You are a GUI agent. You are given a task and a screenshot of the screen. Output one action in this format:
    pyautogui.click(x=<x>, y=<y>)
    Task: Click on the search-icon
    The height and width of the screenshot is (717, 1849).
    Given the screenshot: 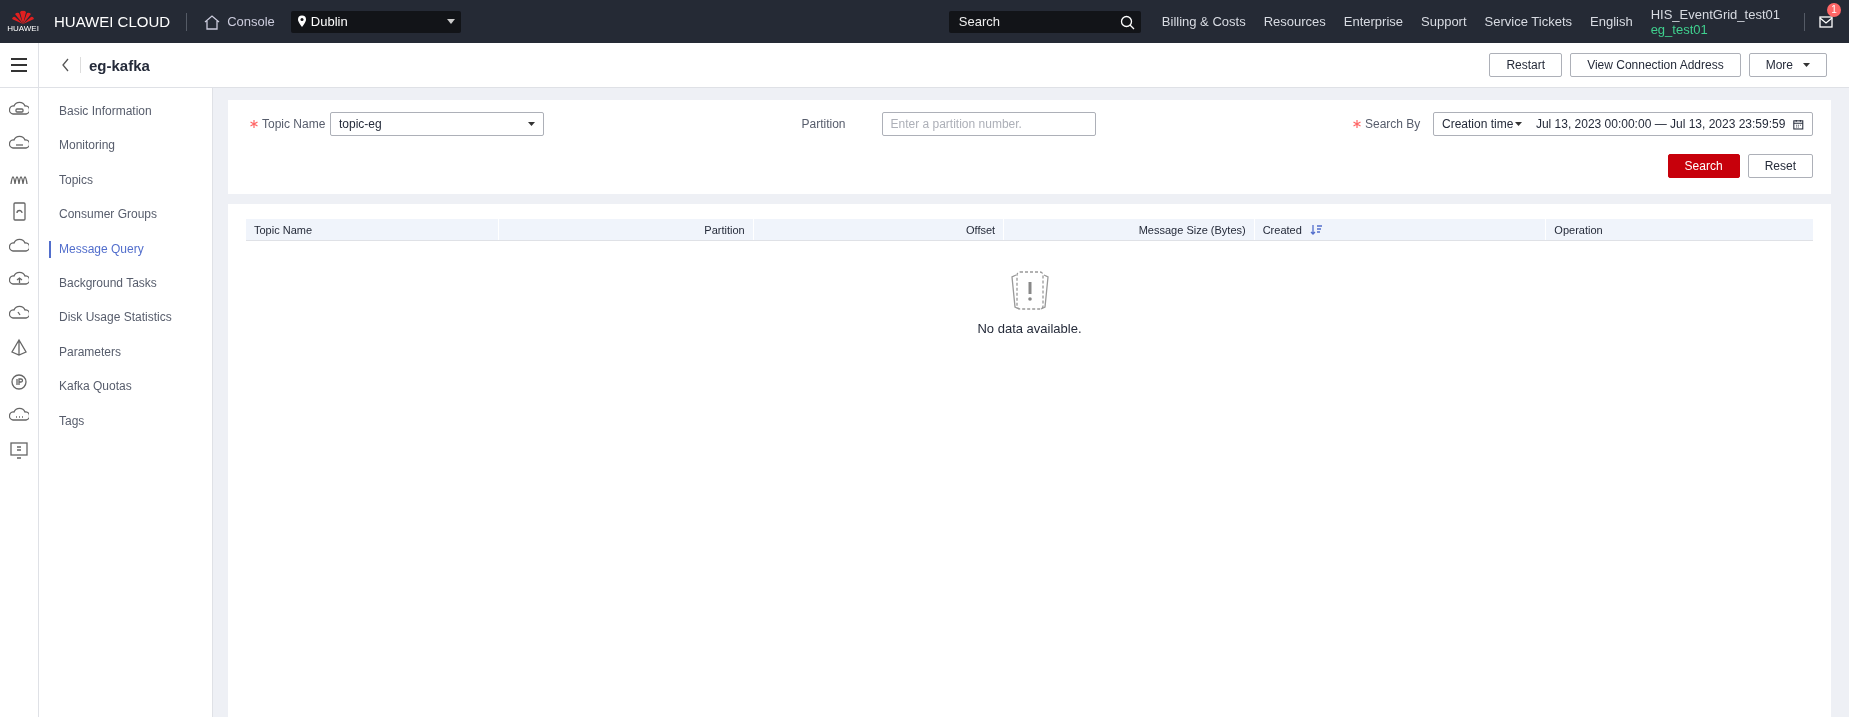 What is the action you would take?
    pyautogui.click(x=1127, y=22)
    